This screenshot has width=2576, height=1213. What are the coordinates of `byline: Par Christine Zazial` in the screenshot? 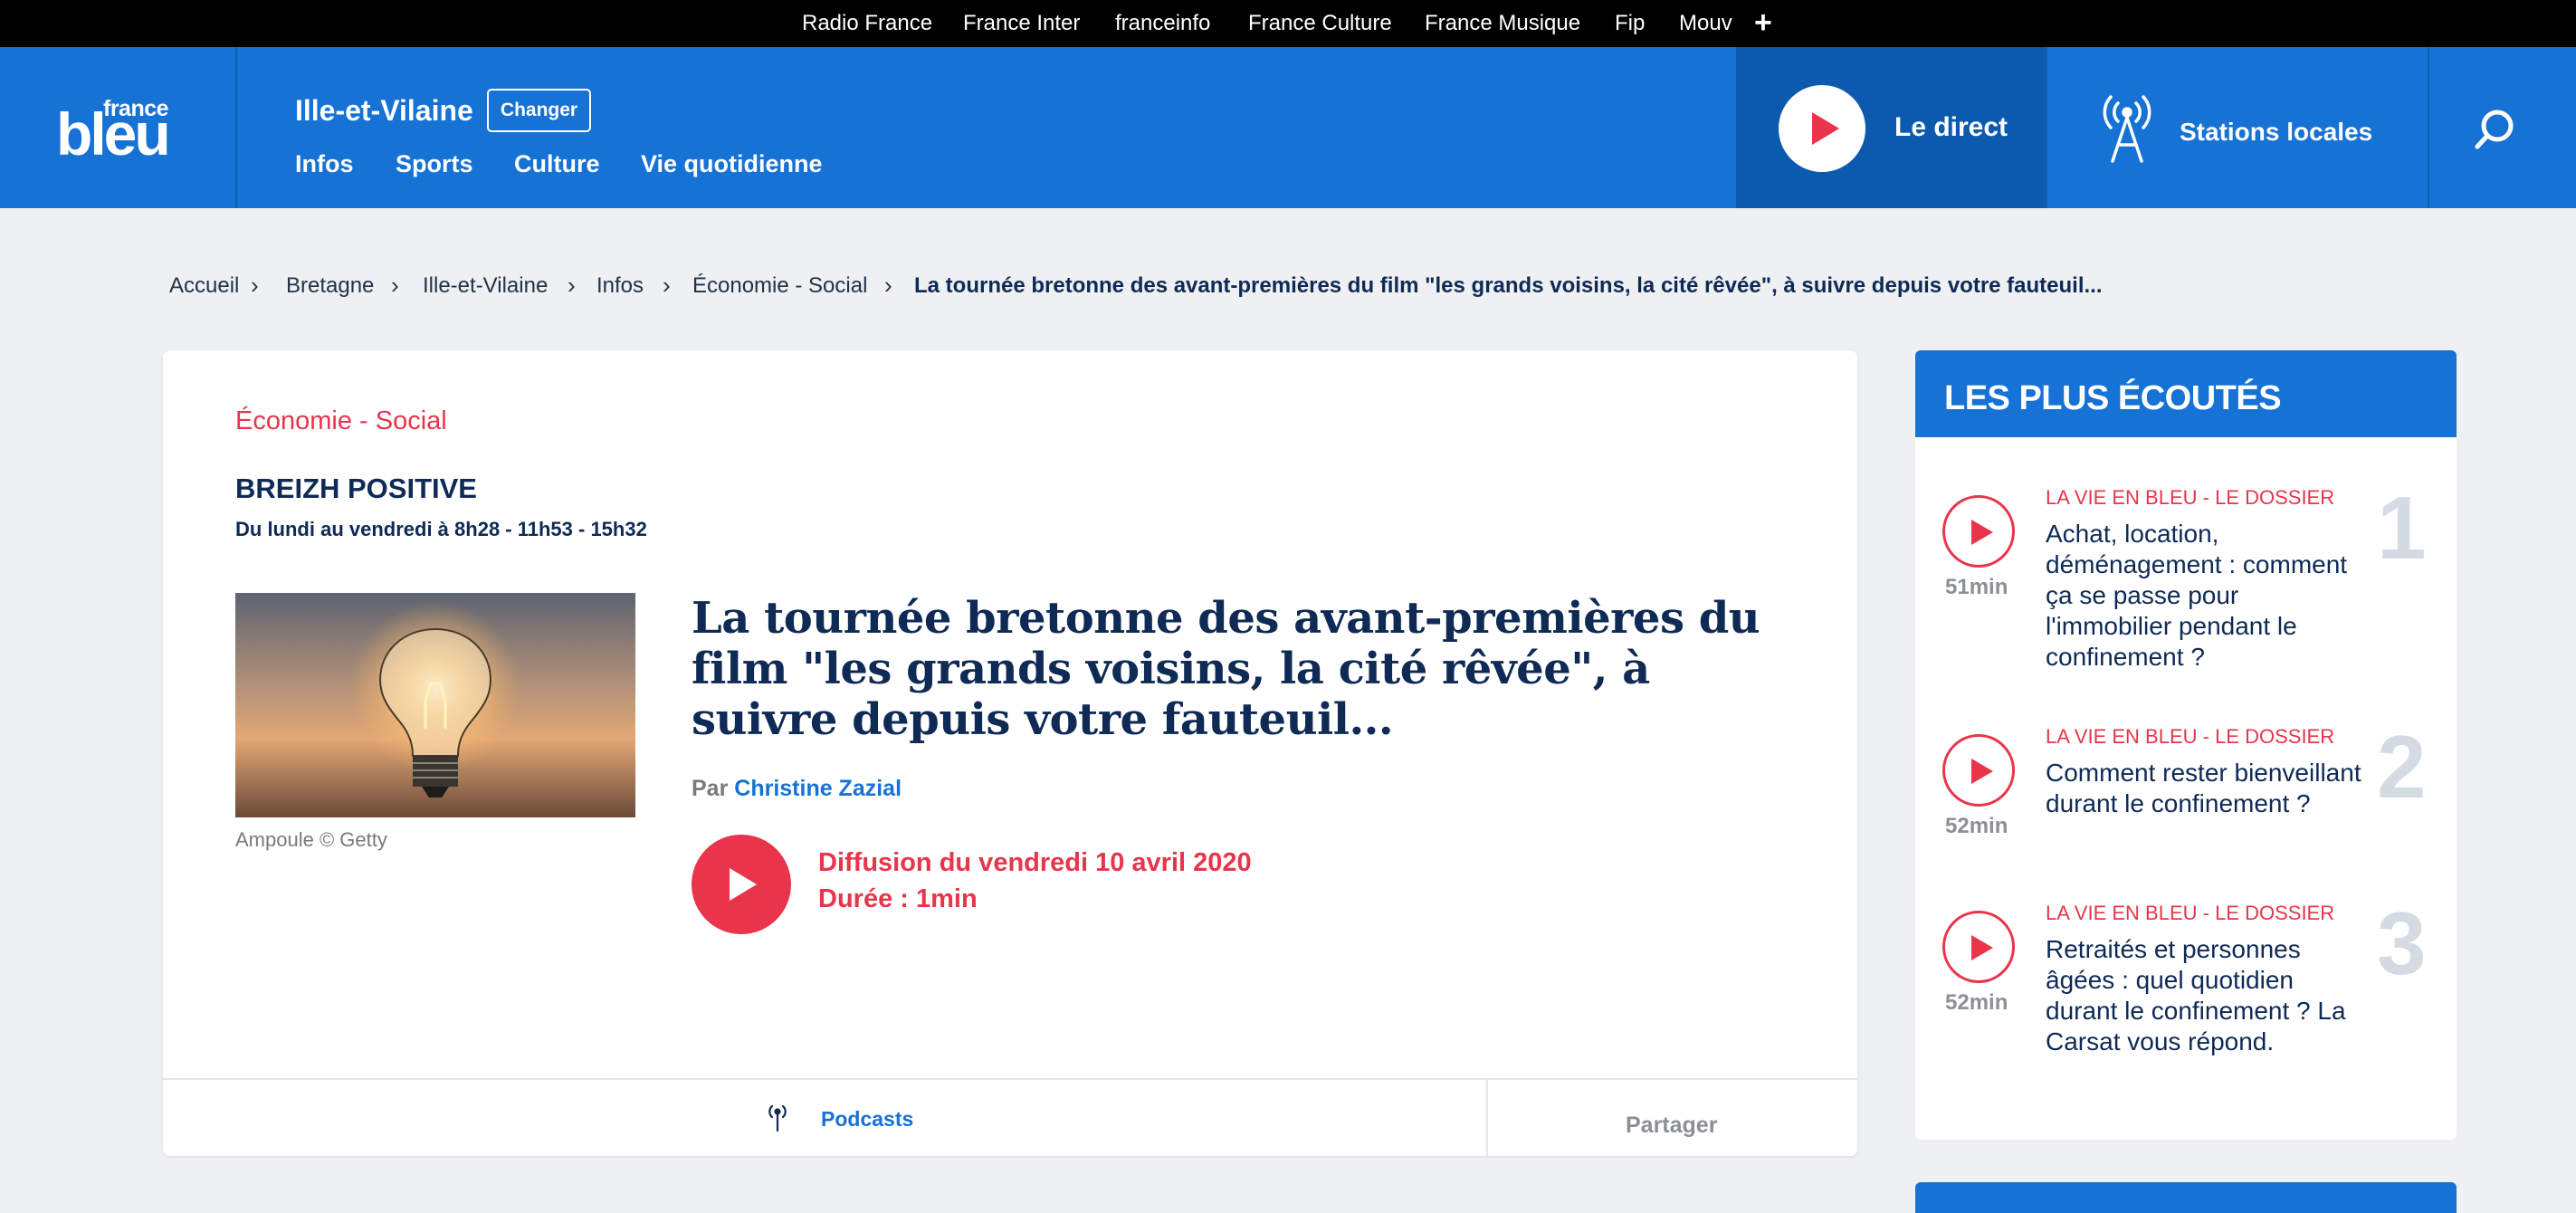 It's located at (797, 788).